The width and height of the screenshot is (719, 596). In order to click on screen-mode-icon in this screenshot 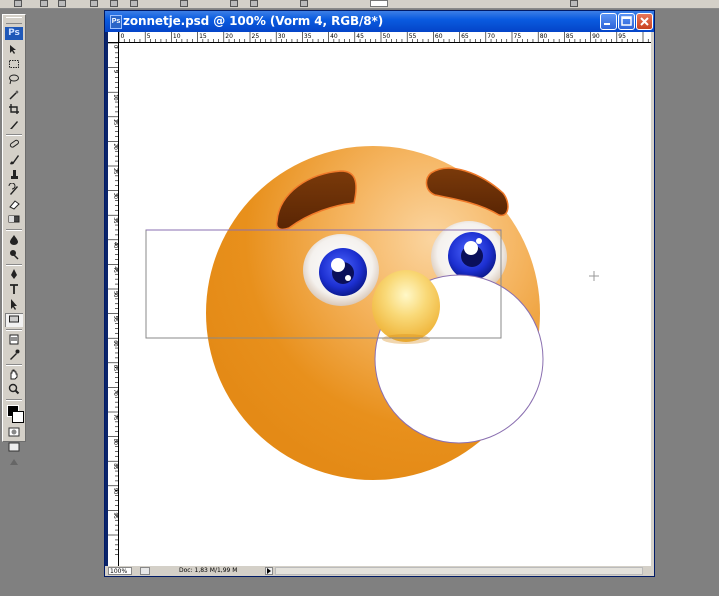, I will do `click(14, 448)`.